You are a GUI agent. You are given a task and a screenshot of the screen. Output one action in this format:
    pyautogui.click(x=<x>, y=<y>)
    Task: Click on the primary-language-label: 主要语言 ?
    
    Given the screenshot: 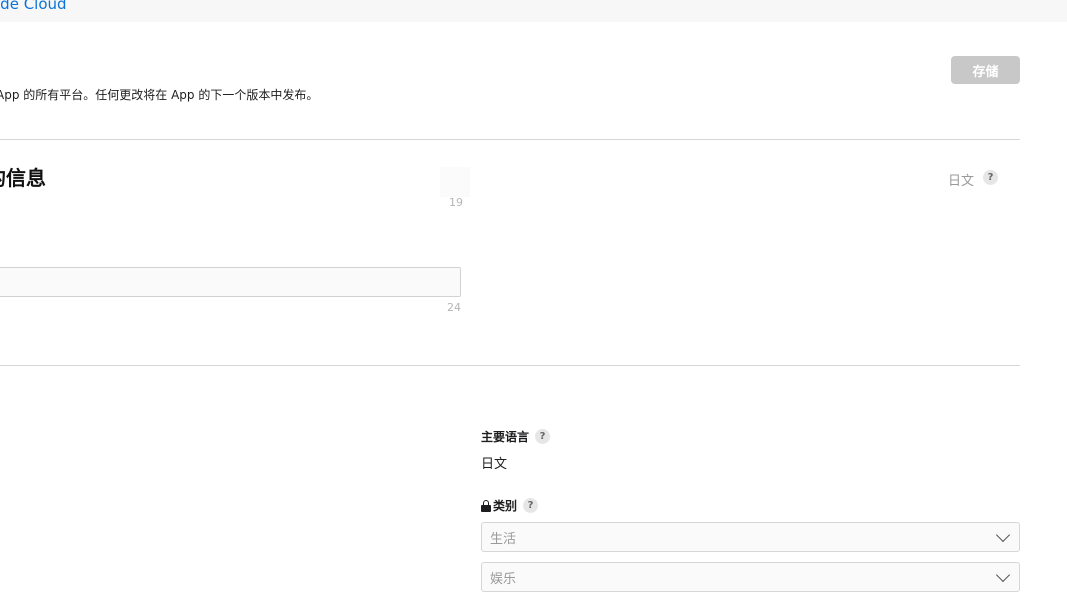 What is the action you would take?
    pyautogui.click(x=515, y=436)
    